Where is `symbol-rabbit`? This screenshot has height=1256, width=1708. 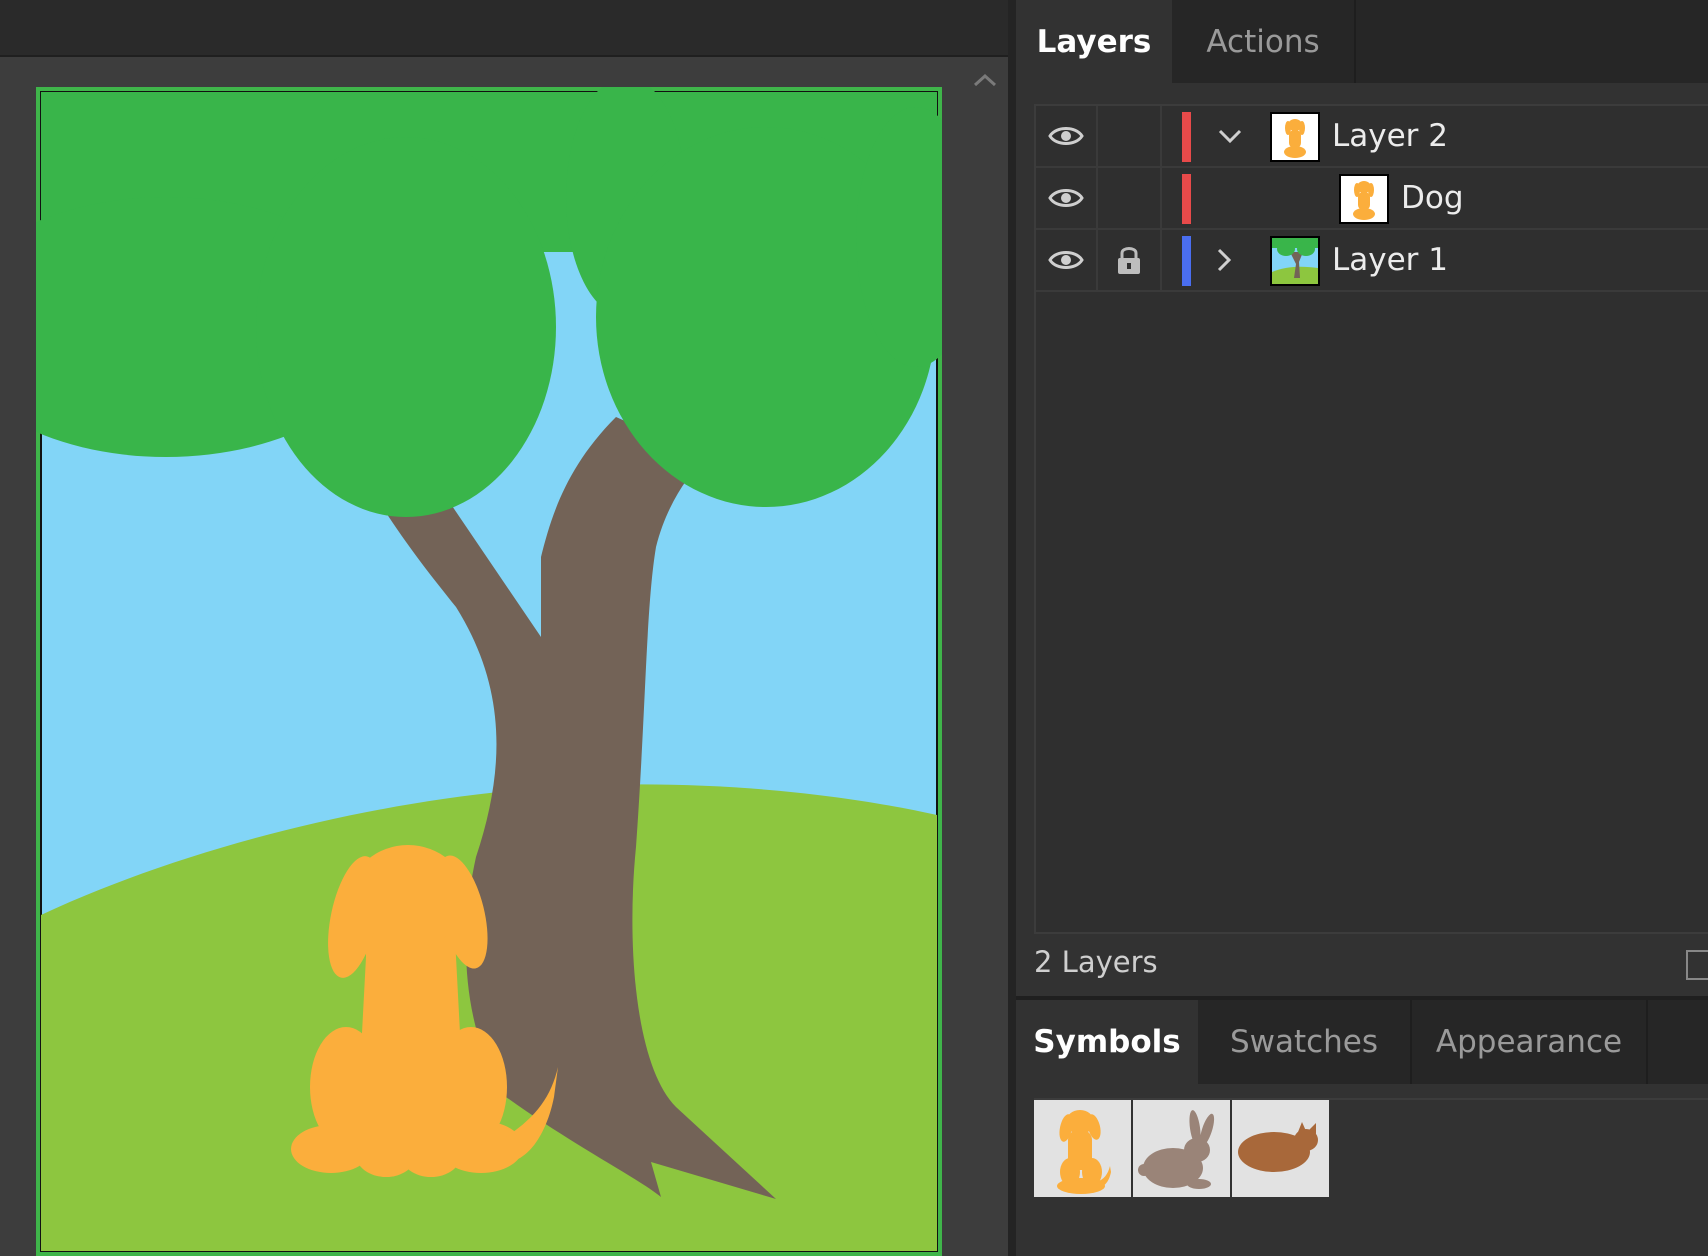 symbol-rabbit is located at coordinates (1181, 1148).